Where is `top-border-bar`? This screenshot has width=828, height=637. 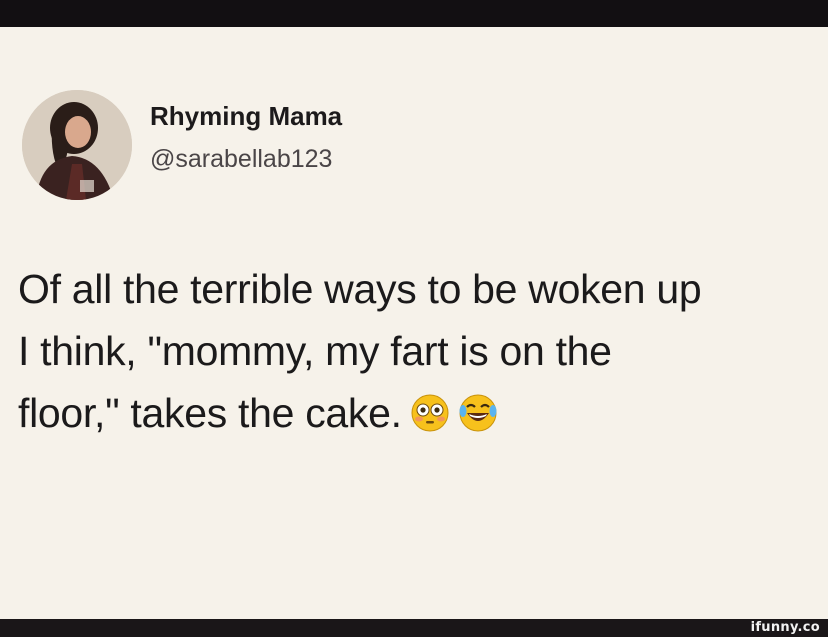
top-border-bar is located at coordinates (414, 13).